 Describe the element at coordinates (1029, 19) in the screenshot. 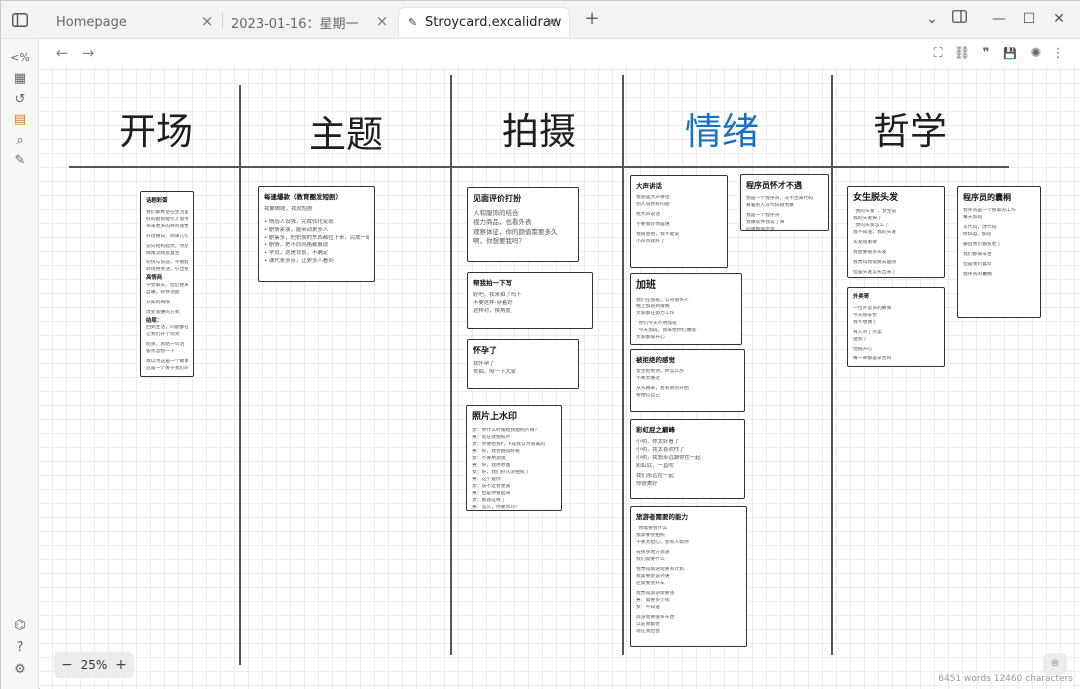

I see `maximize-icon: ☐` at that location.